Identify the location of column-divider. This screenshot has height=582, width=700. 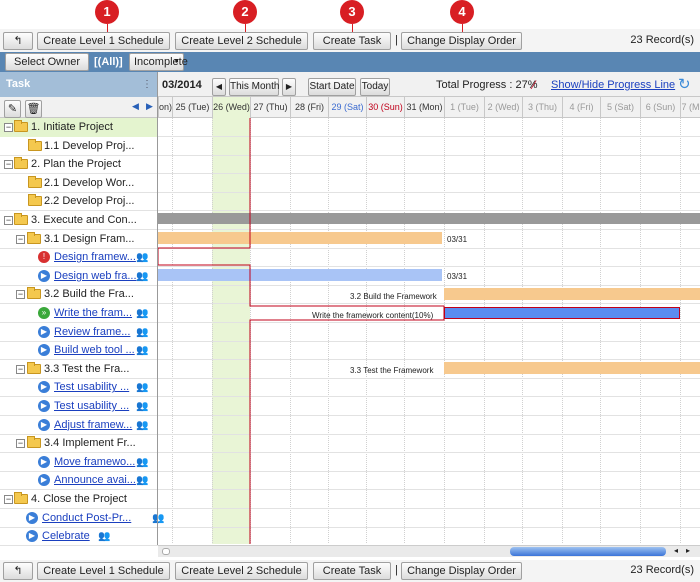
(157, 308).